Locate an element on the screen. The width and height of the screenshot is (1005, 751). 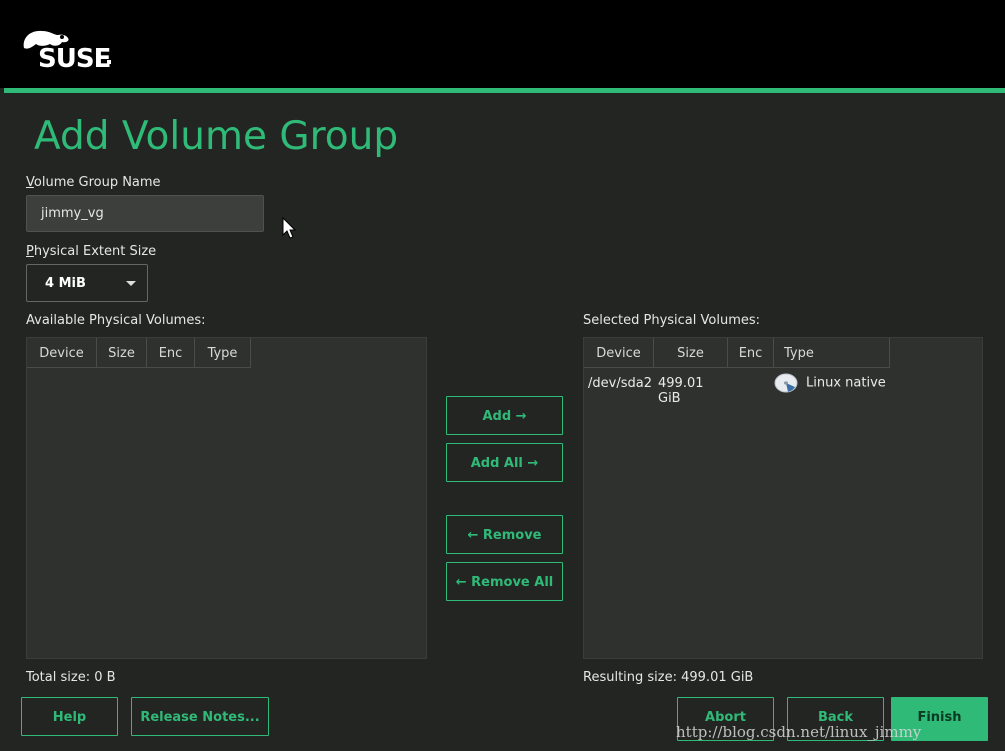
add-button: Add → is located at coordinates (504, 415).